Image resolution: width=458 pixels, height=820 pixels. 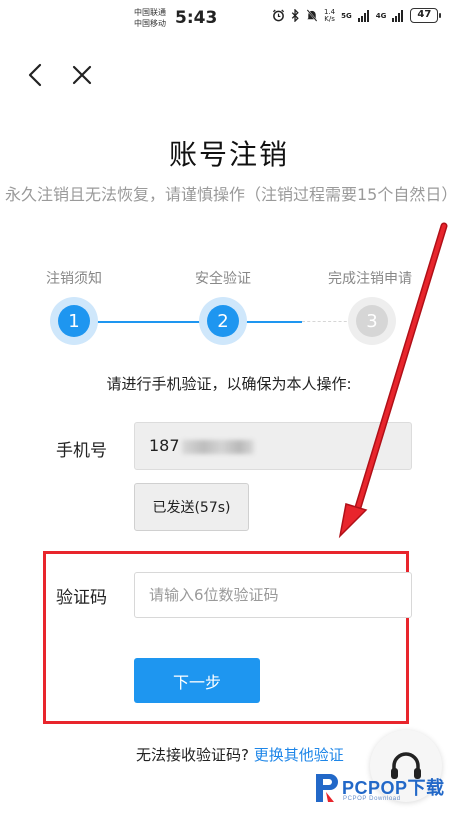 I want to click on step-number-2: 2, so click(x=223, y=321).